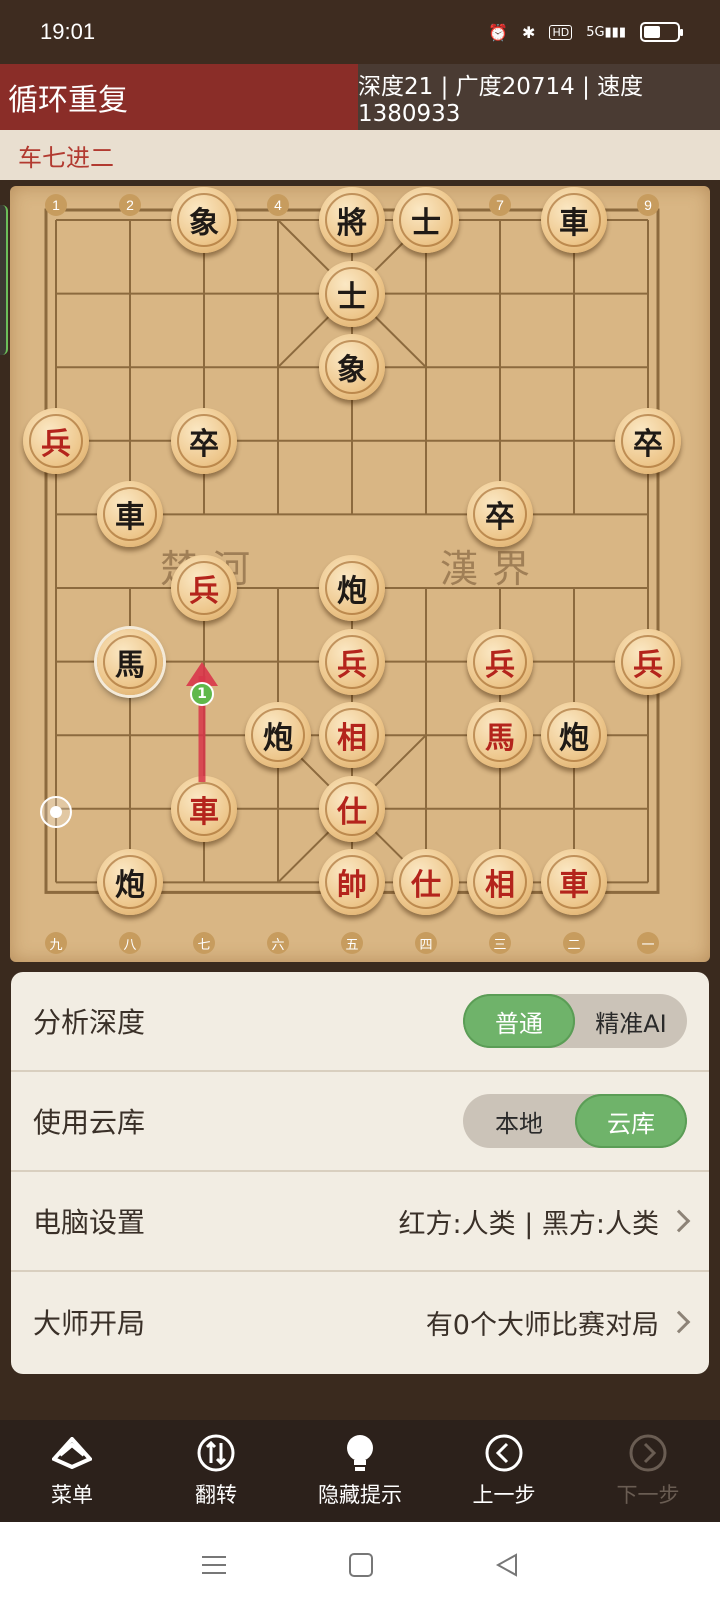  Describe the element at coordinates (56, 812) in the screenshot. I see `touch-indicator` at that location.